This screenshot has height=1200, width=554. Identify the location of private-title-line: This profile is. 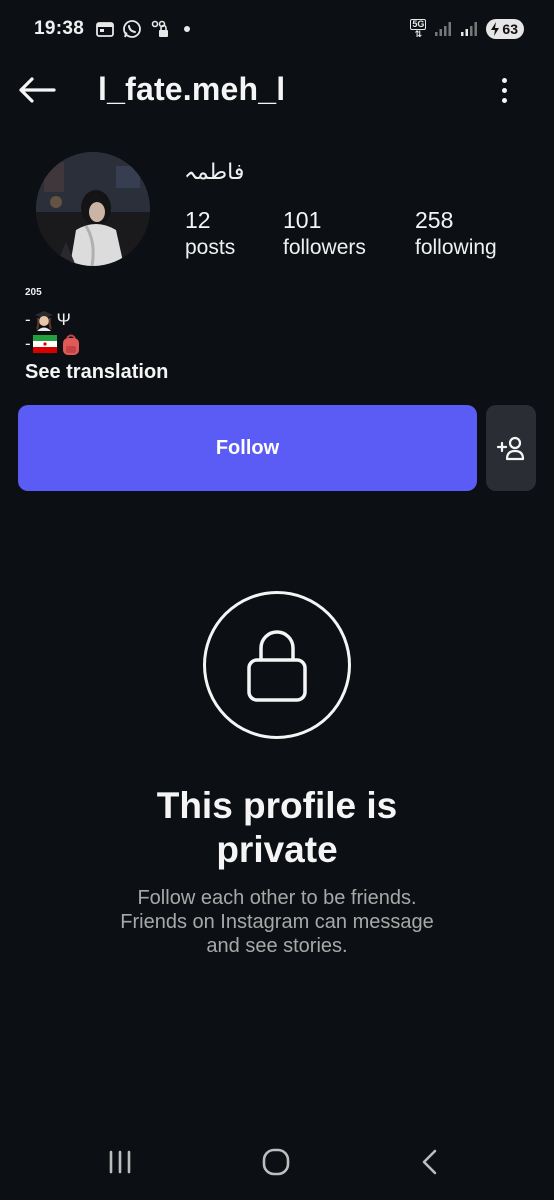
(277, 805).